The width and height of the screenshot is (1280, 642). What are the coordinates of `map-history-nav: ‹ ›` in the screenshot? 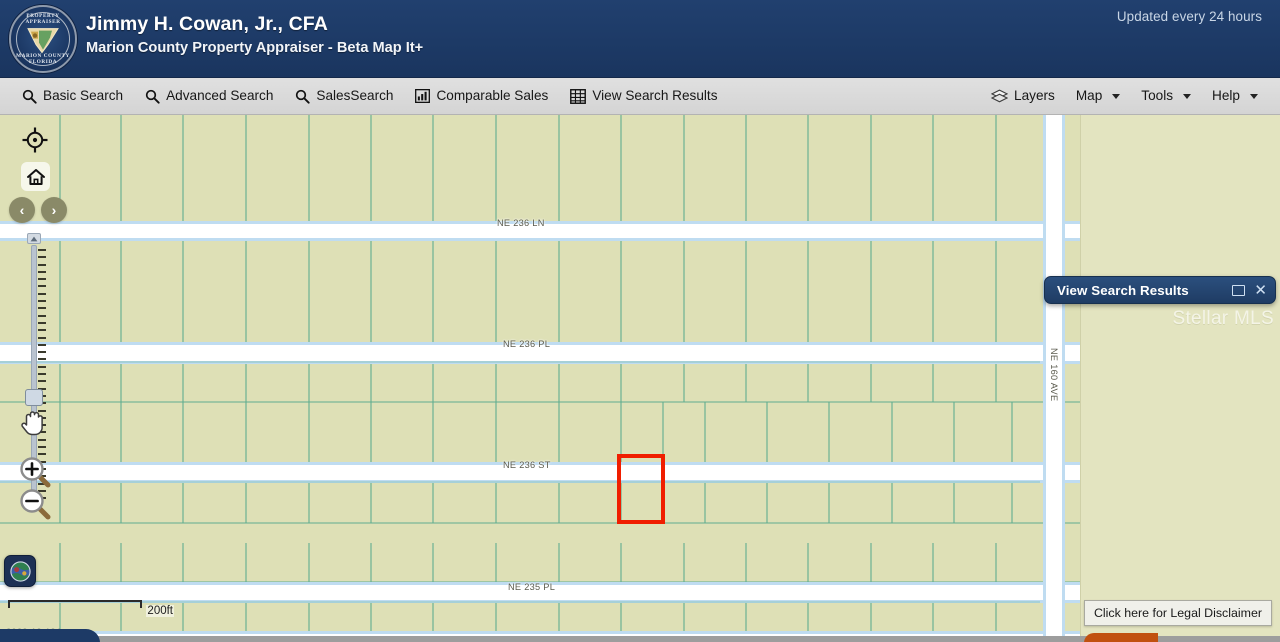 It's located at (38, 210).